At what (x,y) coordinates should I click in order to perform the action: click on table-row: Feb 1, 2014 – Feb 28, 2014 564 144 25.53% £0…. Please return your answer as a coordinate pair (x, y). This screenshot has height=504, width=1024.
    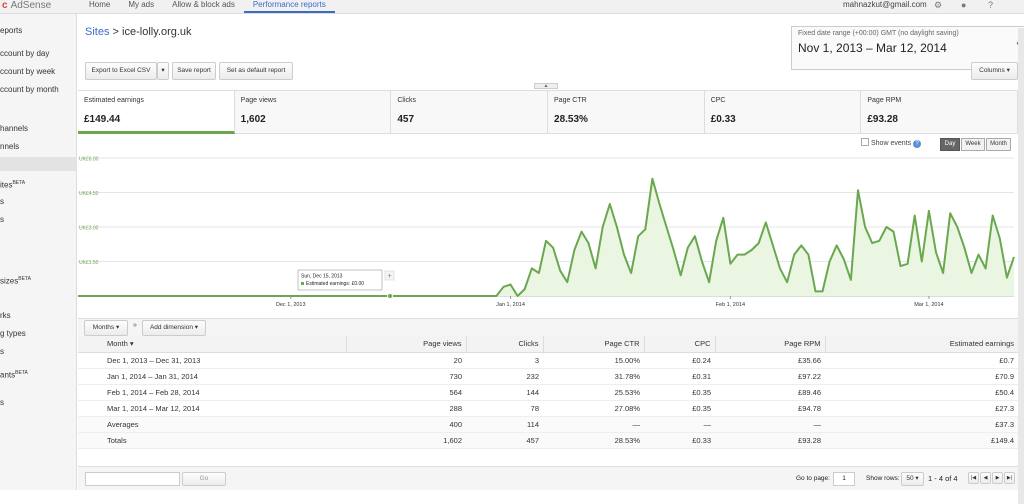
    Looking at the image, I should click on (548, 392).